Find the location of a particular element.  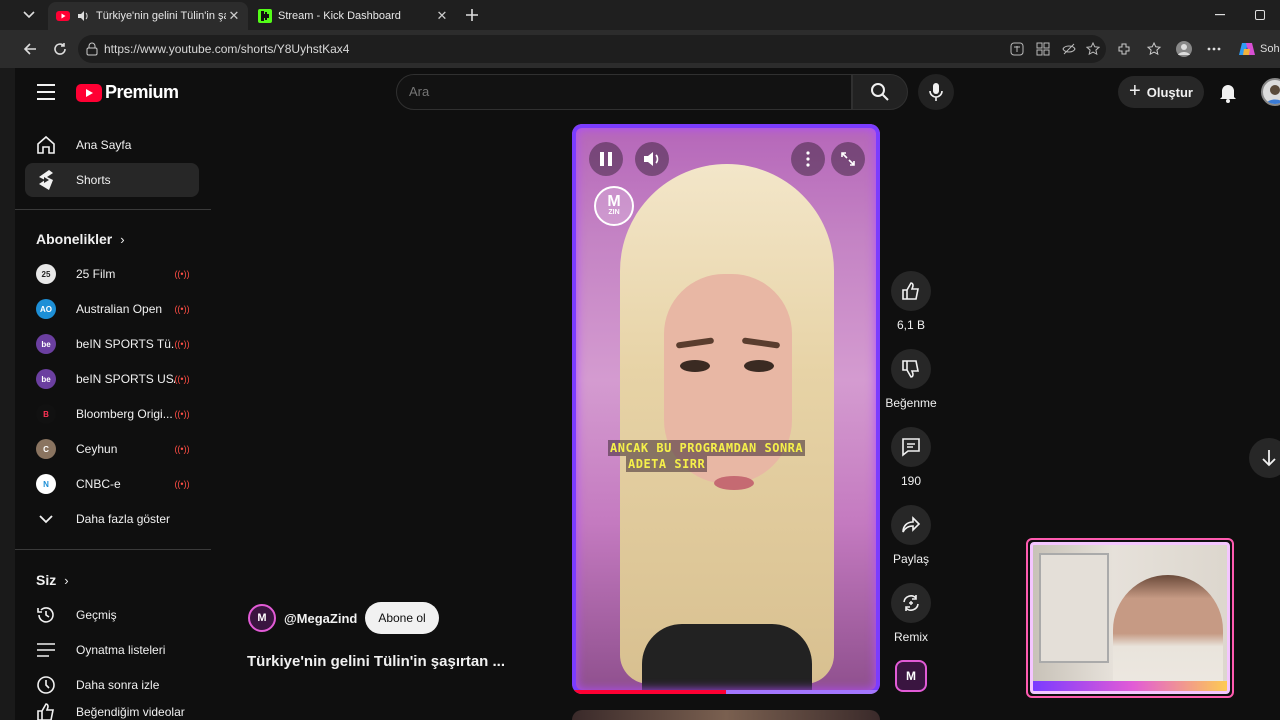

next-short-preview is located at coordinates (726, 715).